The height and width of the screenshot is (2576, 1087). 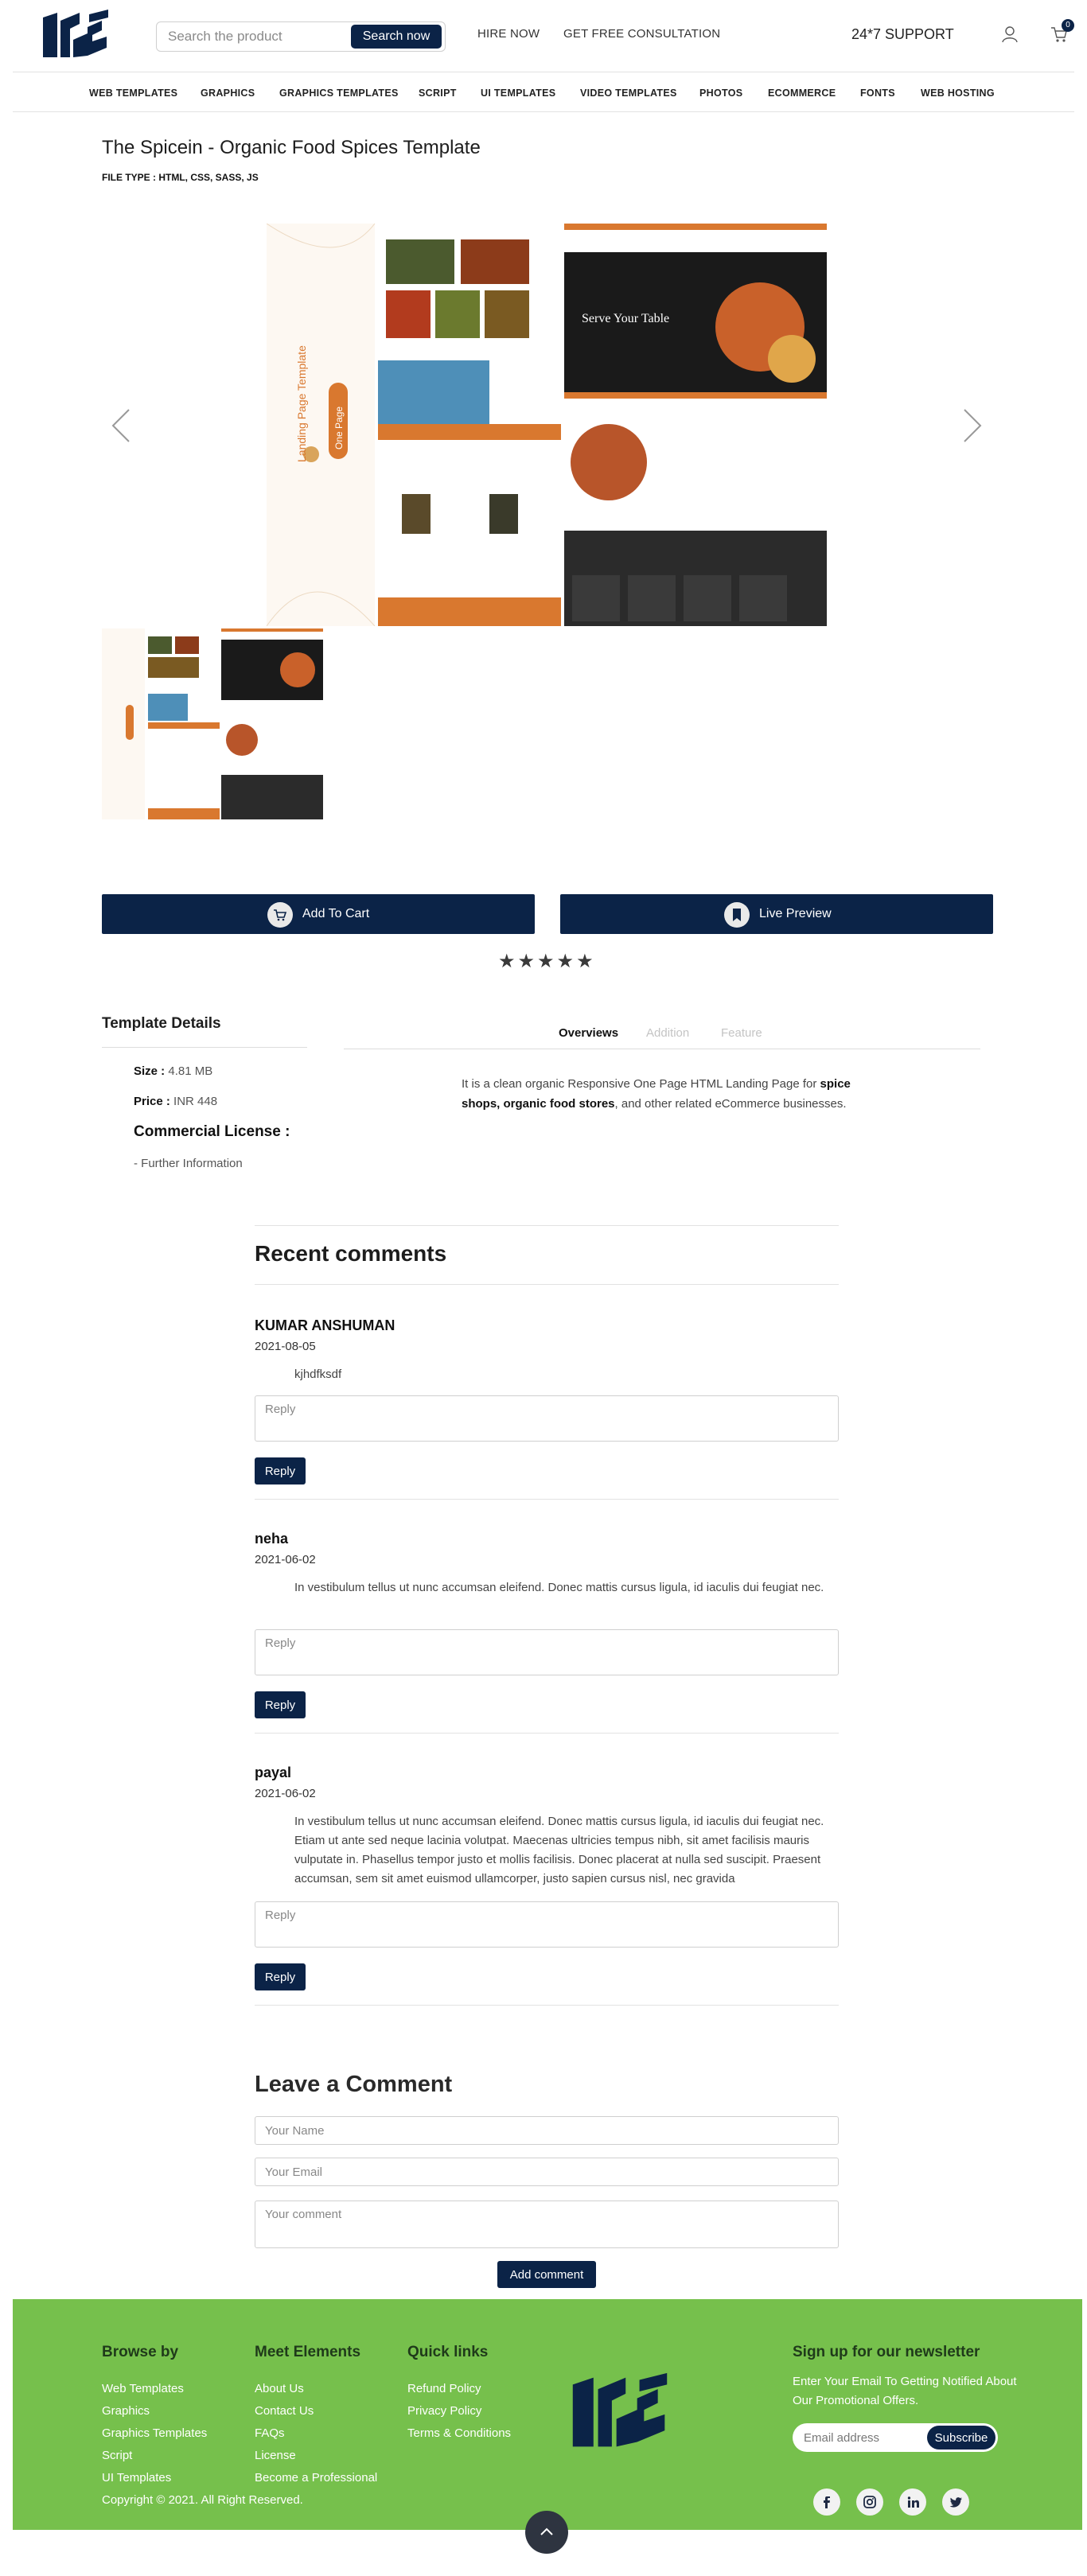 What do you see at coordinates (620, 2412) in the screenshot?
I see `footer-logo` at bounding box center [620, 2412].